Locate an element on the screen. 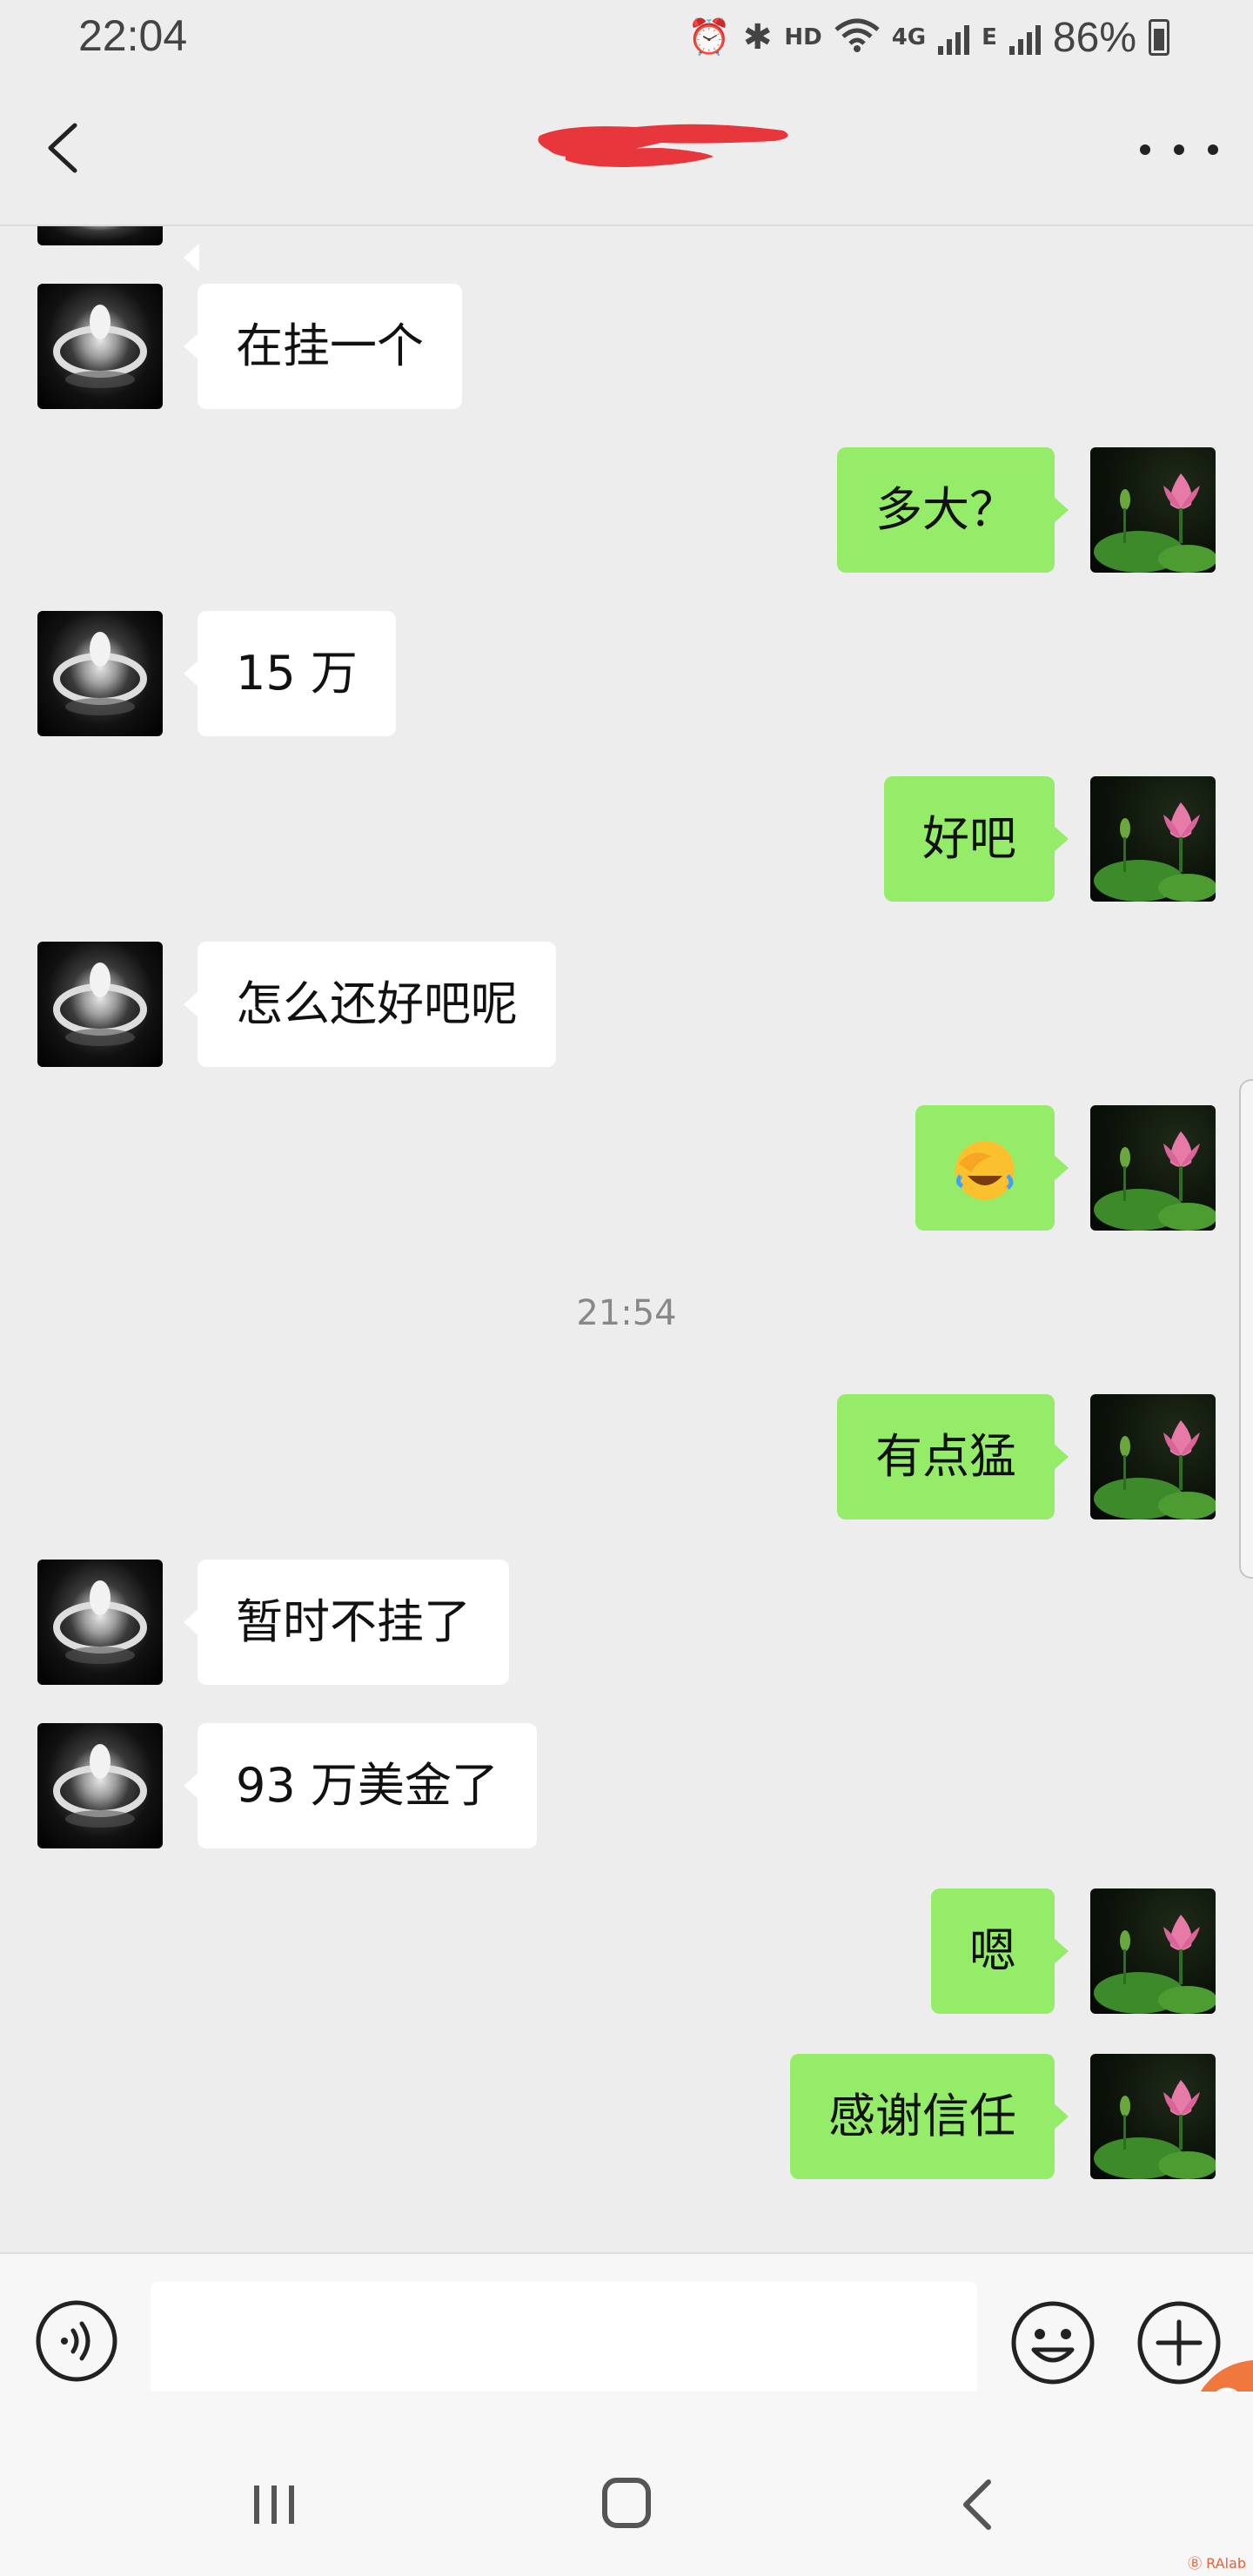 The height and width of the screenshot is (2576, 1253). message-bubble: 15 万 is located at coordinates (290, 673).